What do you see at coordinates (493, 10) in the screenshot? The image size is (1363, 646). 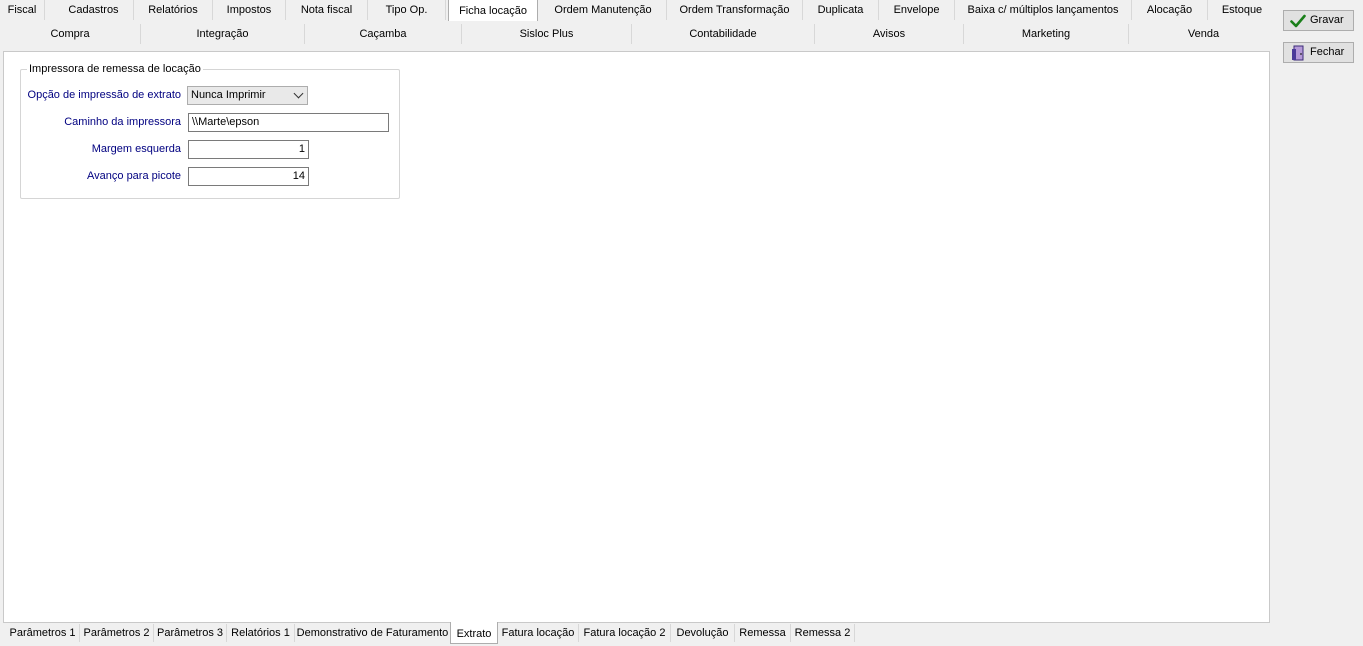 I see `tab-ficha-locacao: Ficha locação` at bounding box center [493, 10].